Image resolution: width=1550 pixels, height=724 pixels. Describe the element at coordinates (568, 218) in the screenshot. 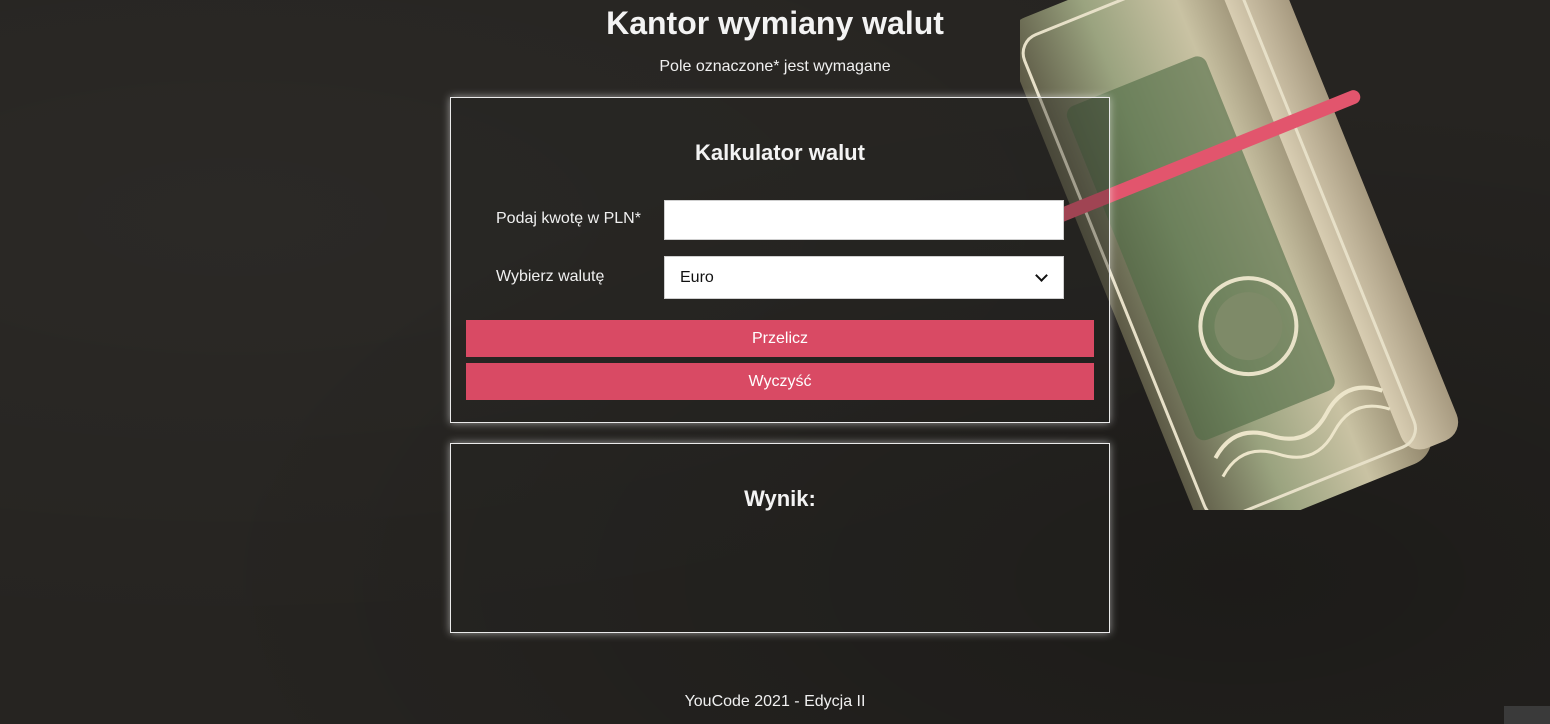

I see `amount-label: Podaj kwotę w PLN*` at that location.